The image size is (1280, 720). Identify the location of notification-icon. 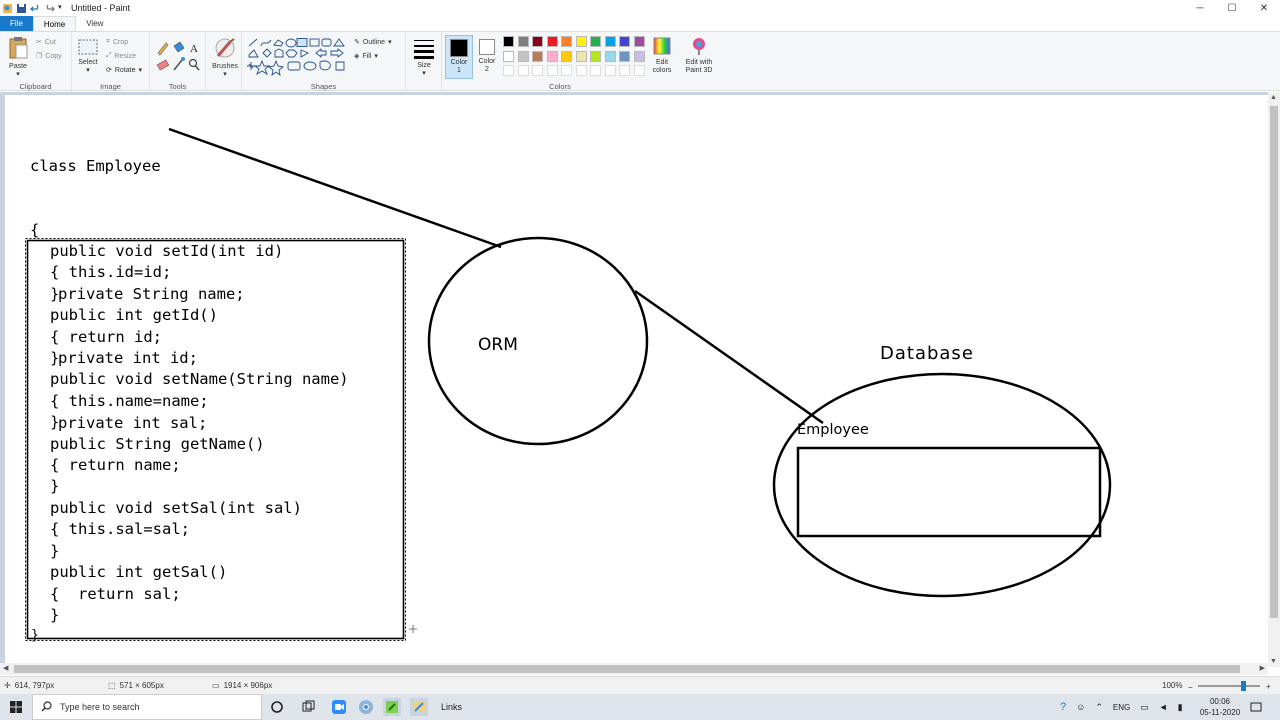
(1256, 707).